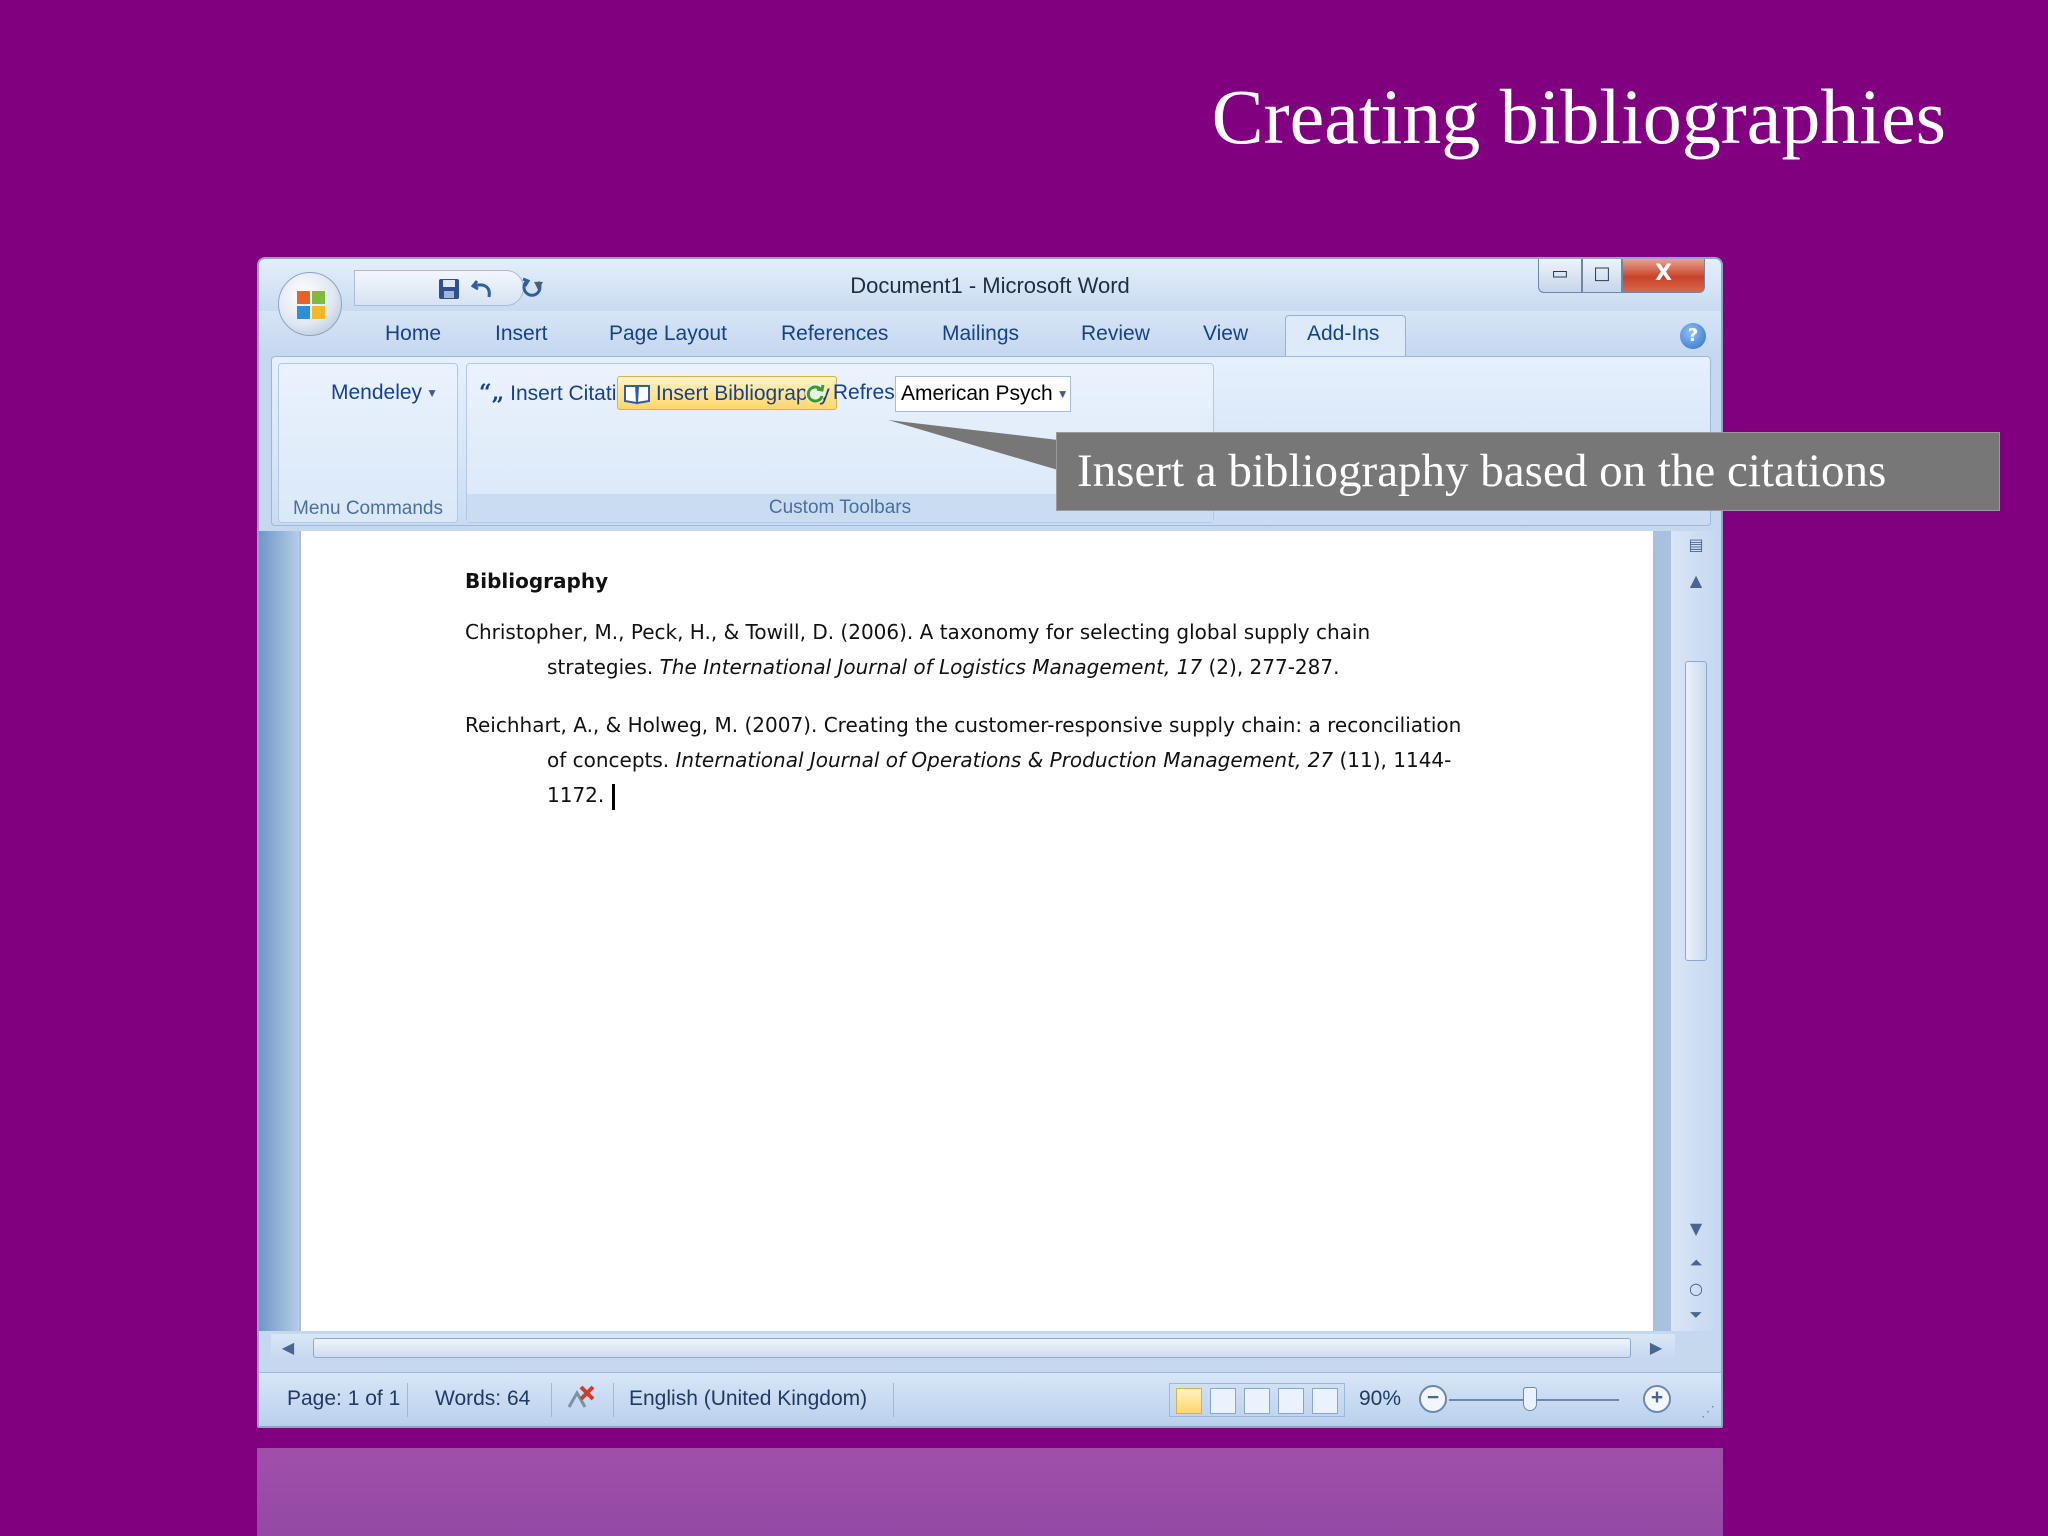  I want to click on office-button, so click(310, 304).